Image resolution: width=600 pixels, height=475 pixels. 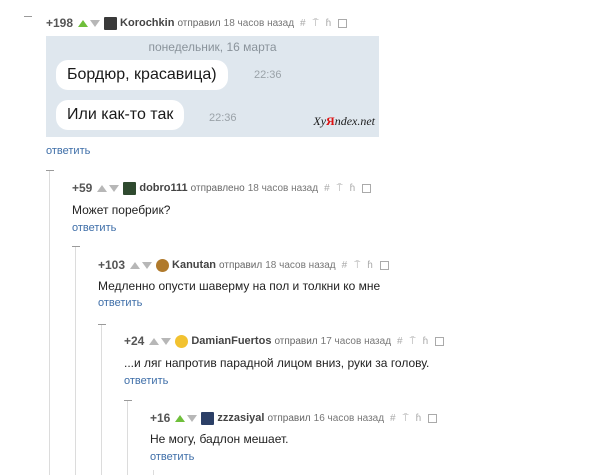 What do you see at coordinates (240, 418) in the screenshot?
I see `username: zzzasiyal` at bounding box center [240, 418].